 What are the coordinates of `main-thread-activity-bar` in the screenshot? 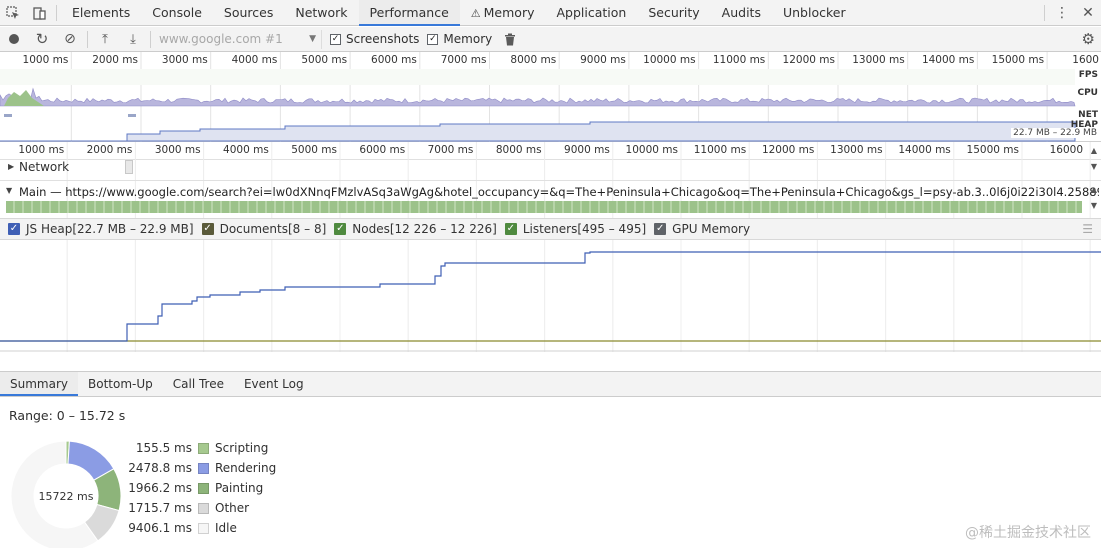 It's located at (544, 207).